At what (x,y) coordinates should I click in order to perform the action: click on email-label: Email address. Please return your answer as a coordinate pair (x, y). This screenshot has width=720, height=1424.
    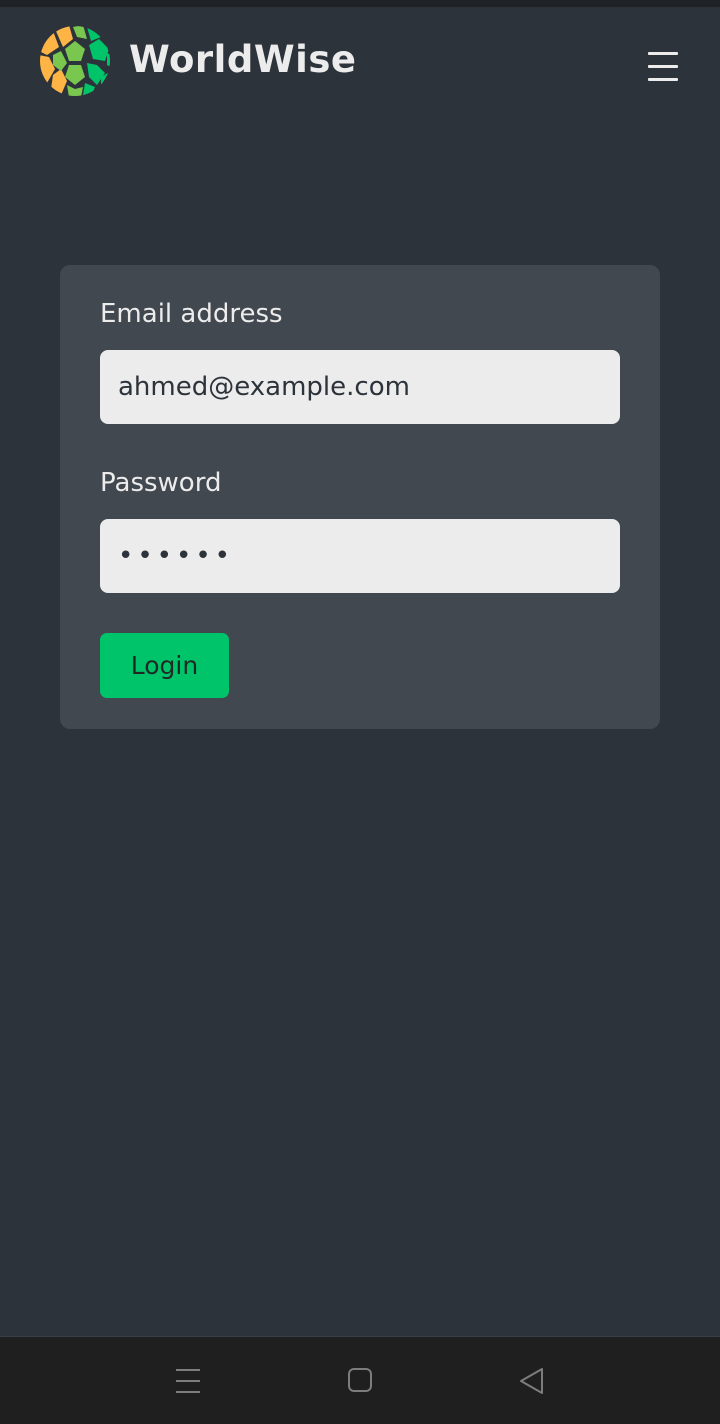
    Looking at the image, I should click on (191, 314).